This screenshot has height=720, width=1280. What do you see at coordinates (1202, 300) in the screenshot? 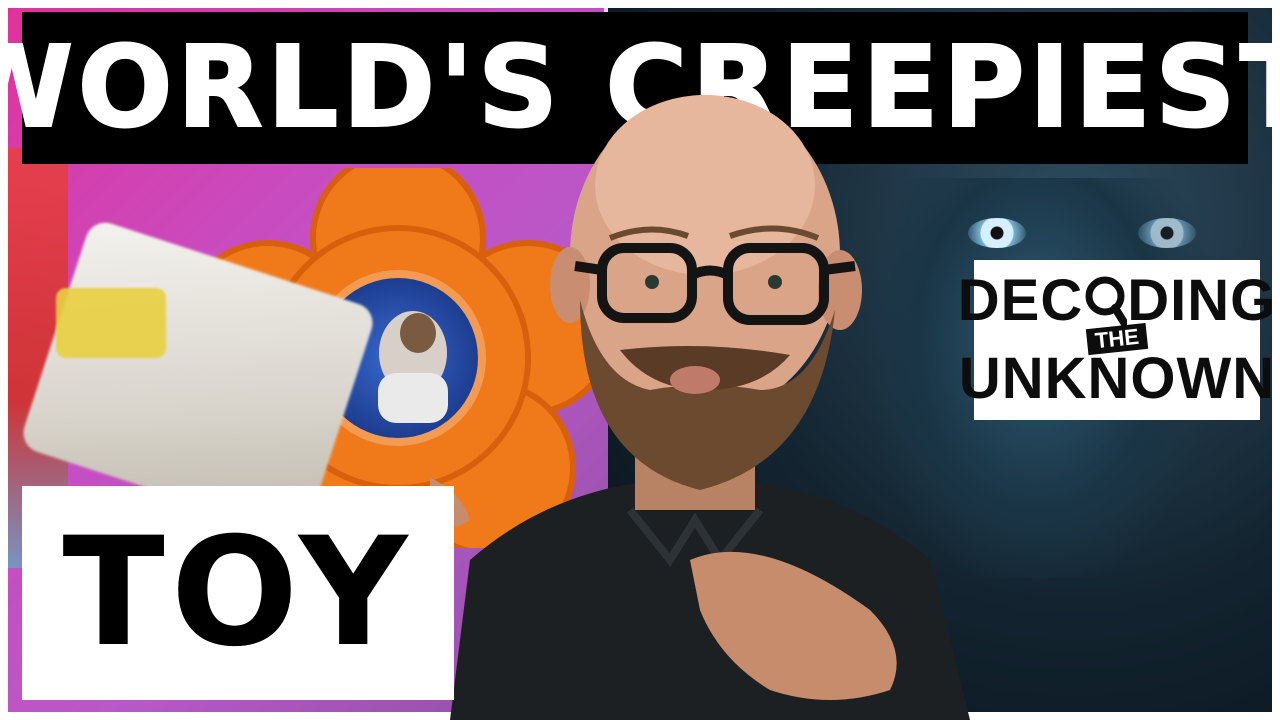
I see `logo-line-1-end: DING` at bounding box center [1202, 300].